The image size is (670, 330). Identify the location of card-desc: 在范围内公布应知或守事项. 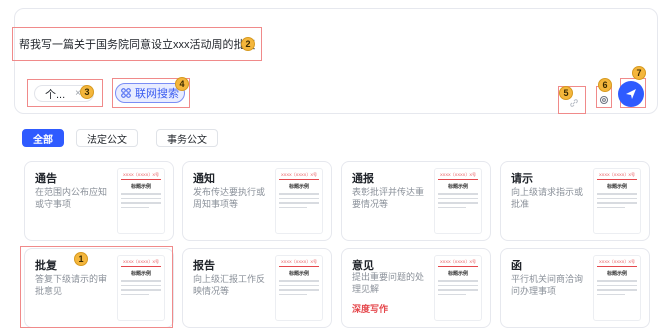
(71, 198).